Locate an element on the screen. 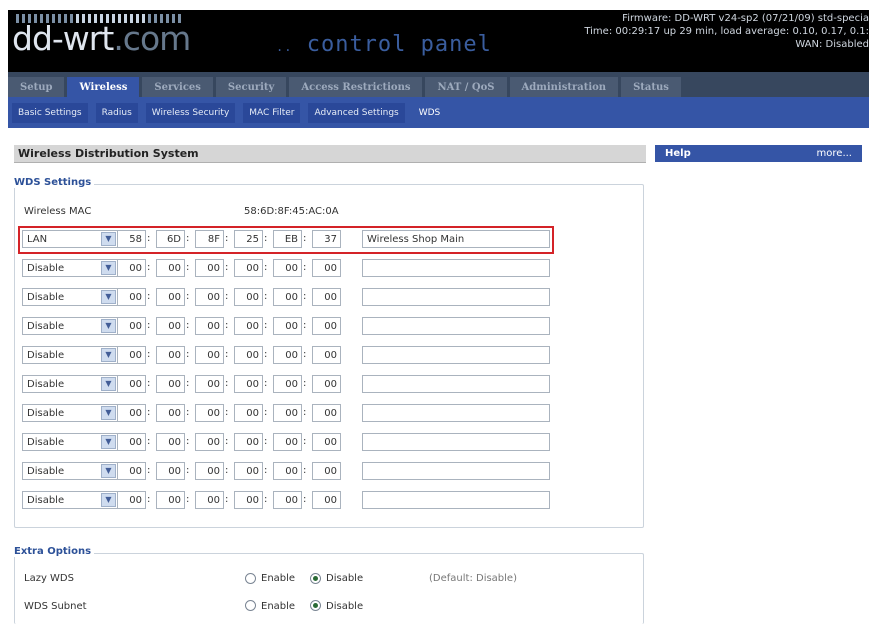  wds-subnet-disable-radio is located at coordinates (315, 605).